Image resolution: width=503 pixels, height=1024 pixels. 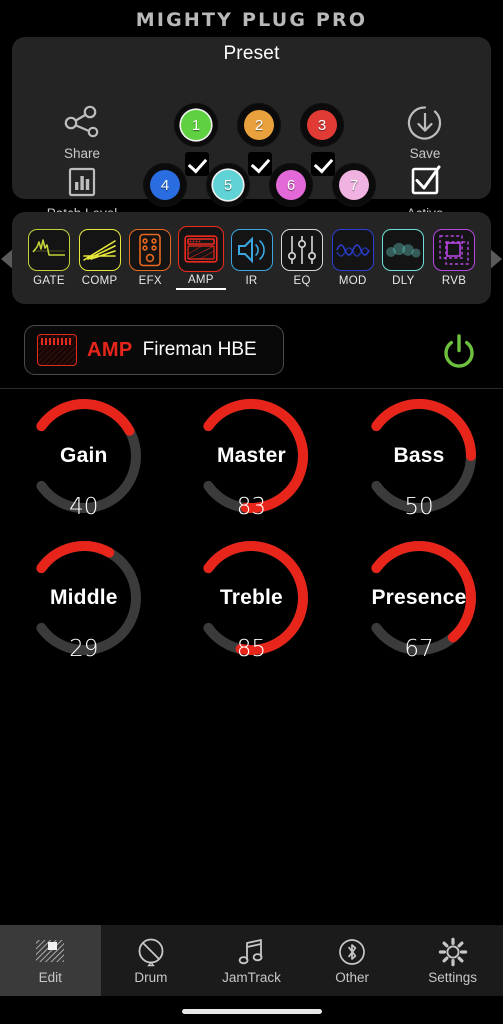 What do you see at coordinates (419, 597) in the screenshot?
I see `knob-label-presence: Presence` at bounding box center [419, 597].